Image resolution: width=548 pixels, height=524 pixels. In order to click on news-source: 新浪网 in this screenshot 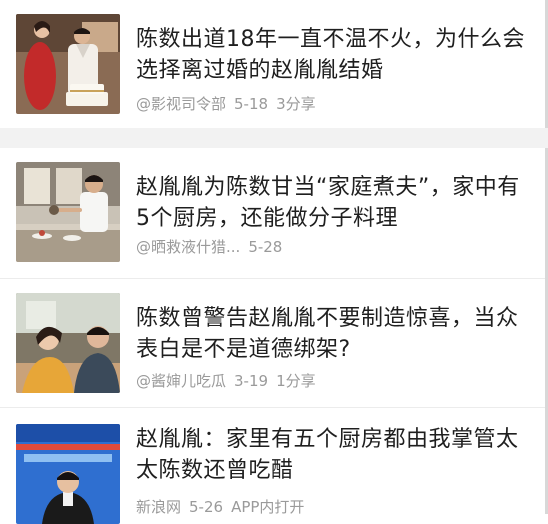, I will do `click(159, 507)`.